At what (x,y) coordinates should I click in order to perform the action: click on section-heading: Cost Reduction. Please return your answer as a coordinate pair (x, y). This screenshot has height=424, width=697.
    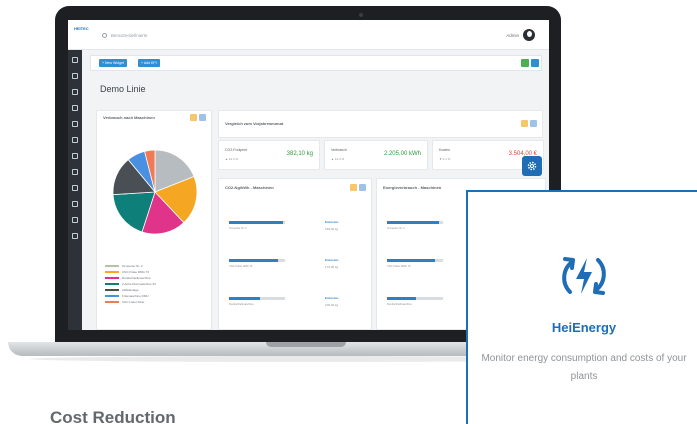
    Looking at the image, I should click on (113, 416).